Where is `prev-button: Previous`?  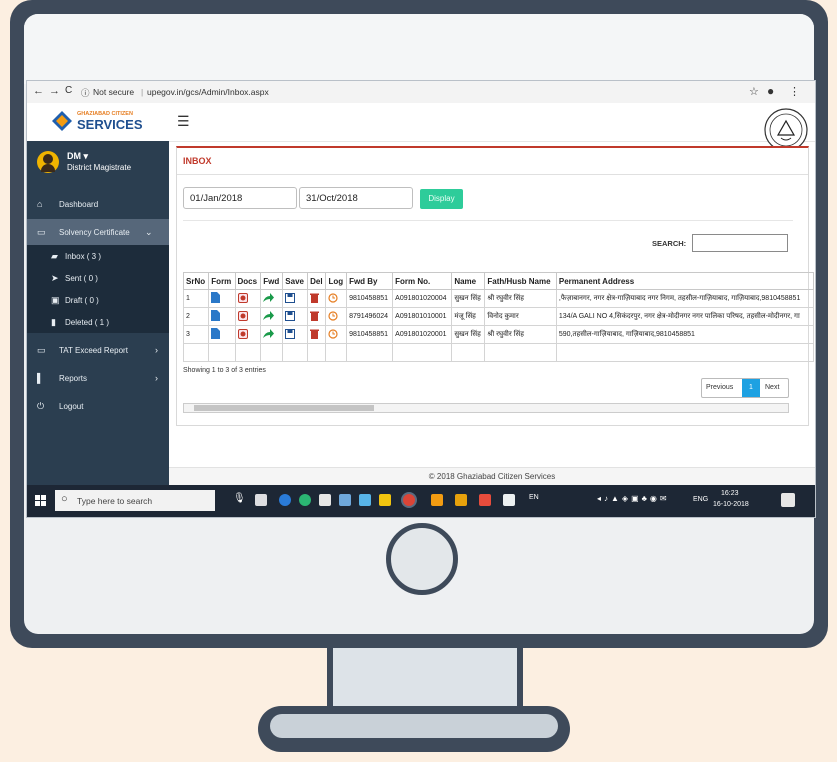 prev-button: Previous is located at coordinates (719, 387).